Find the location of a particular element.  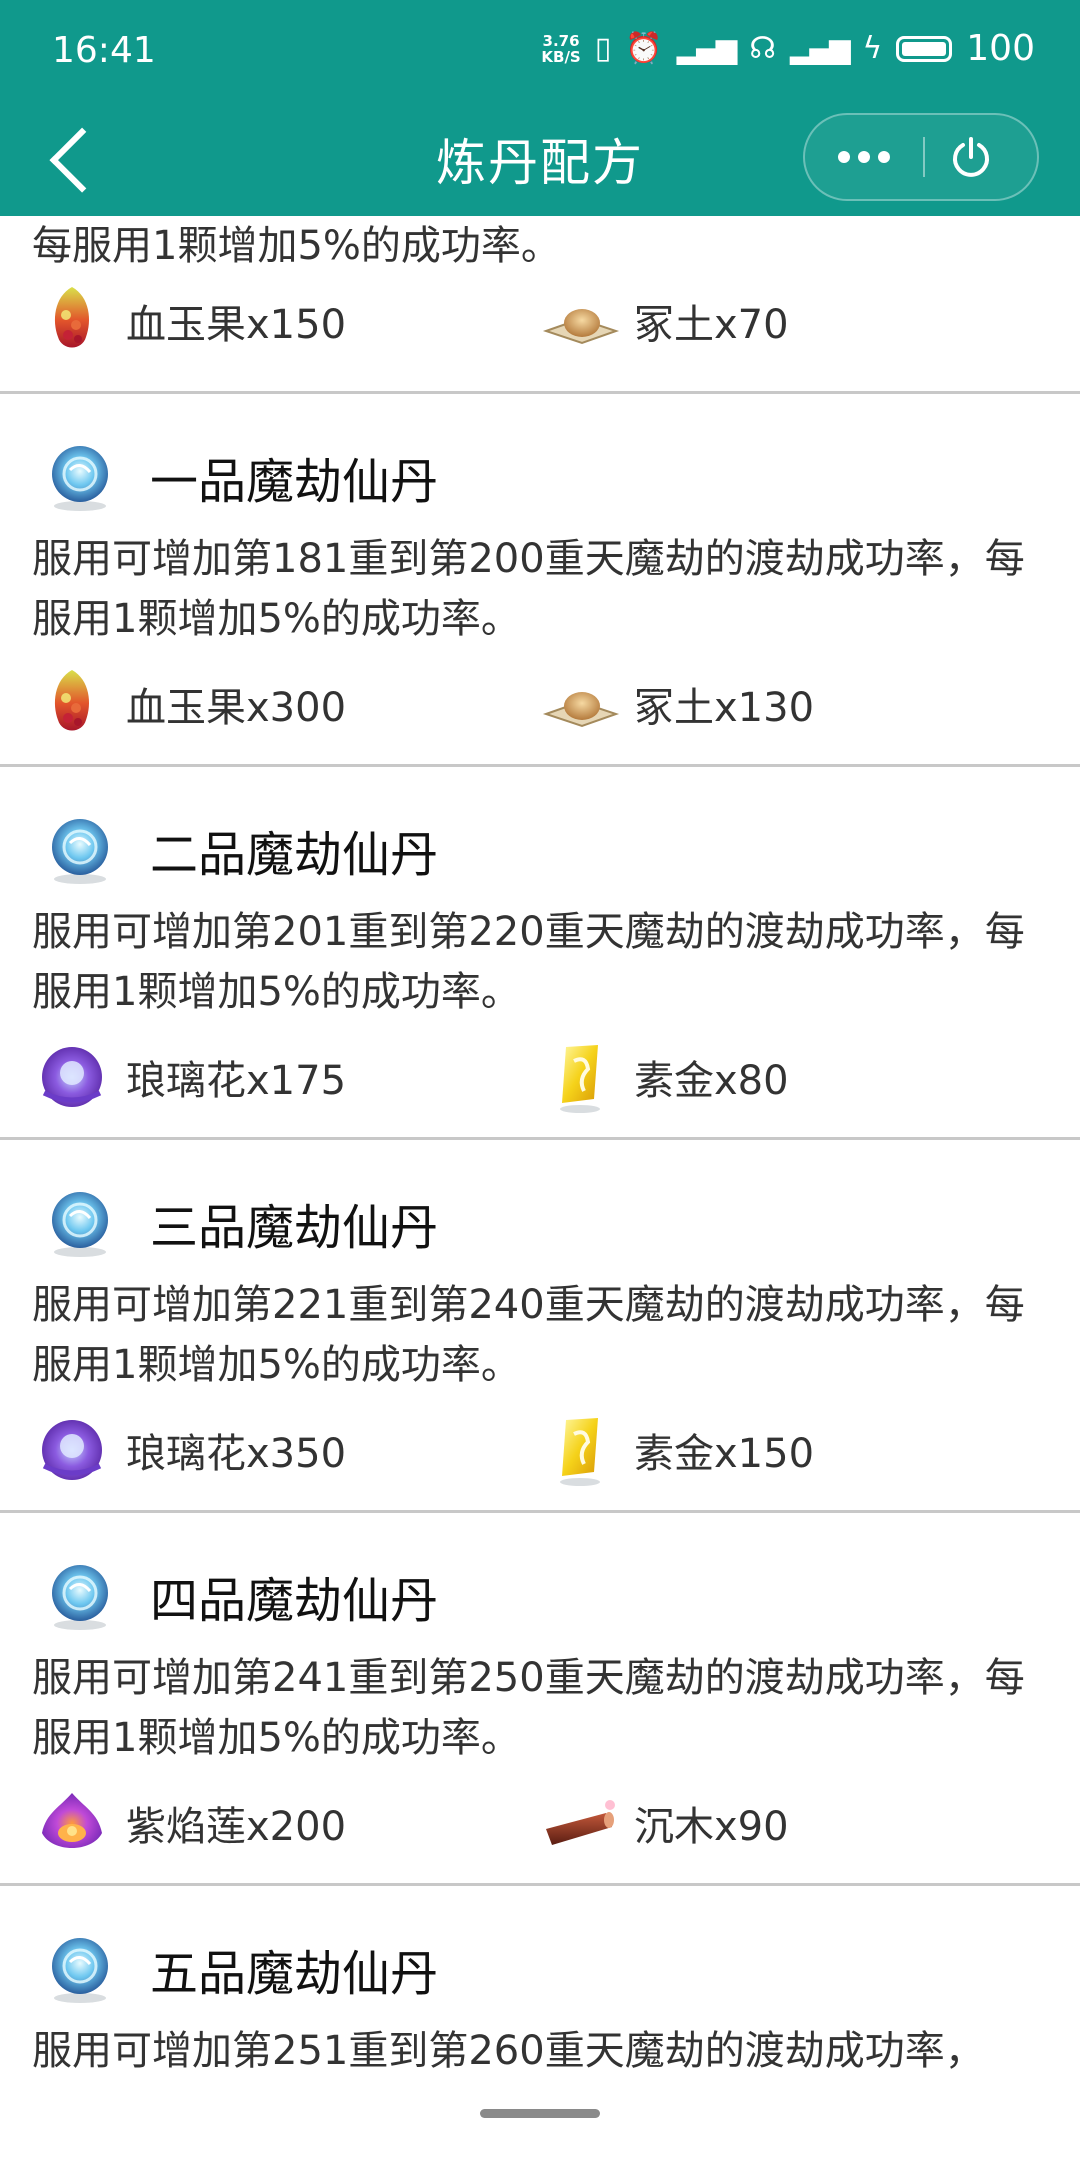

material-label: 冢土x70 is located at coordinates (711, 325).